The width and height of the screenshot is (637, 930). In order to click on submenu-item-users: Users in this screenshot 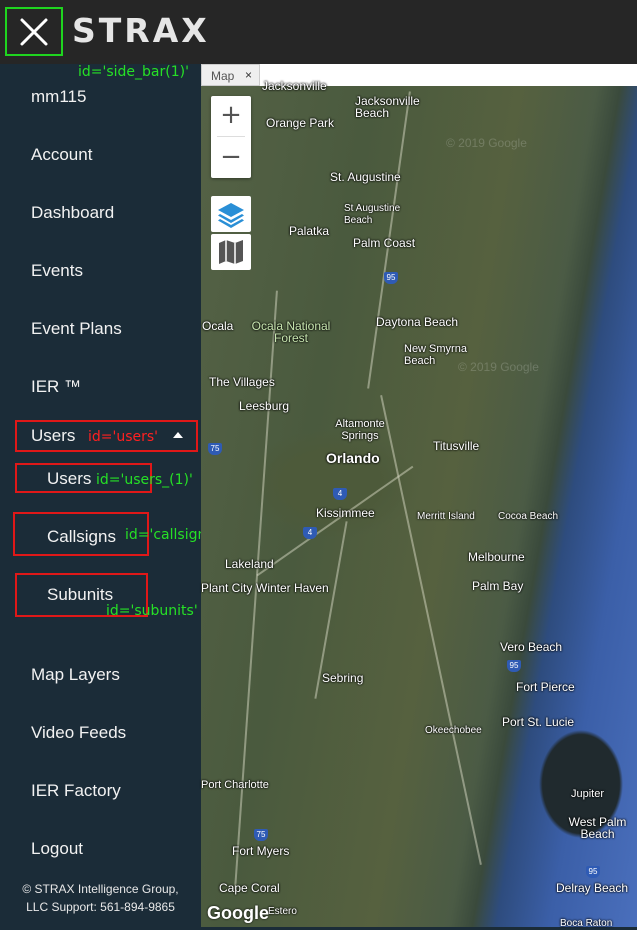, I will do `click(69, 479)`.